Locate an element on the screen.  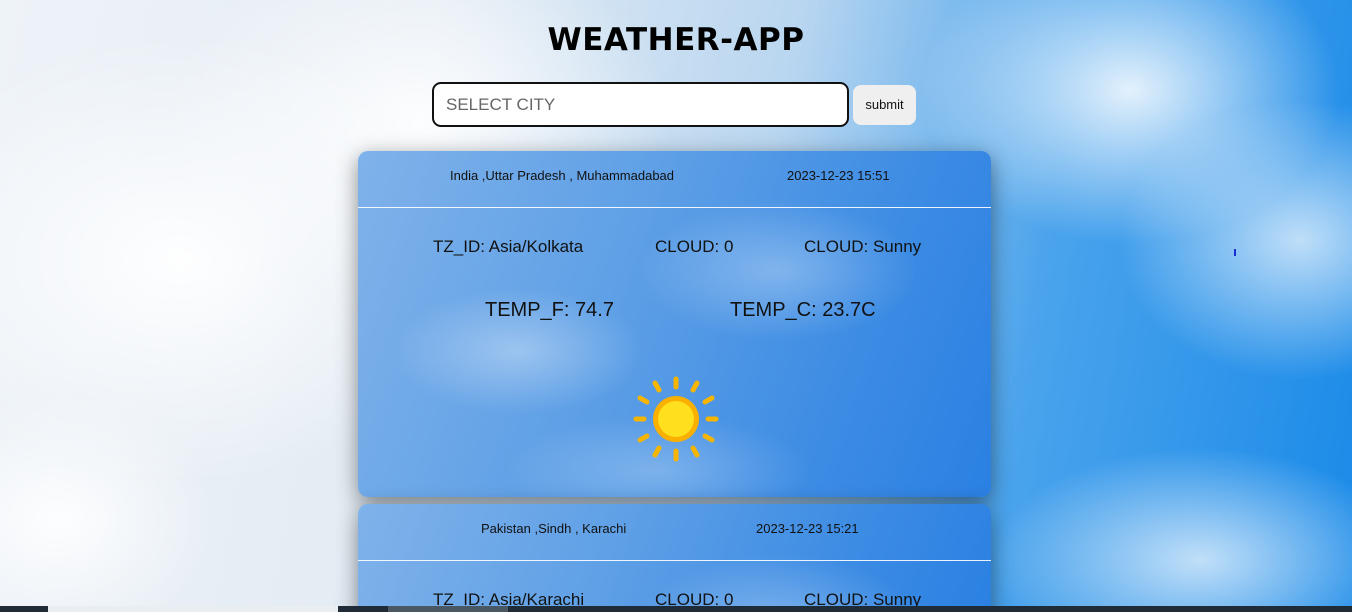
page-title: WEATHER-APP is located at coordinates (676, 40).